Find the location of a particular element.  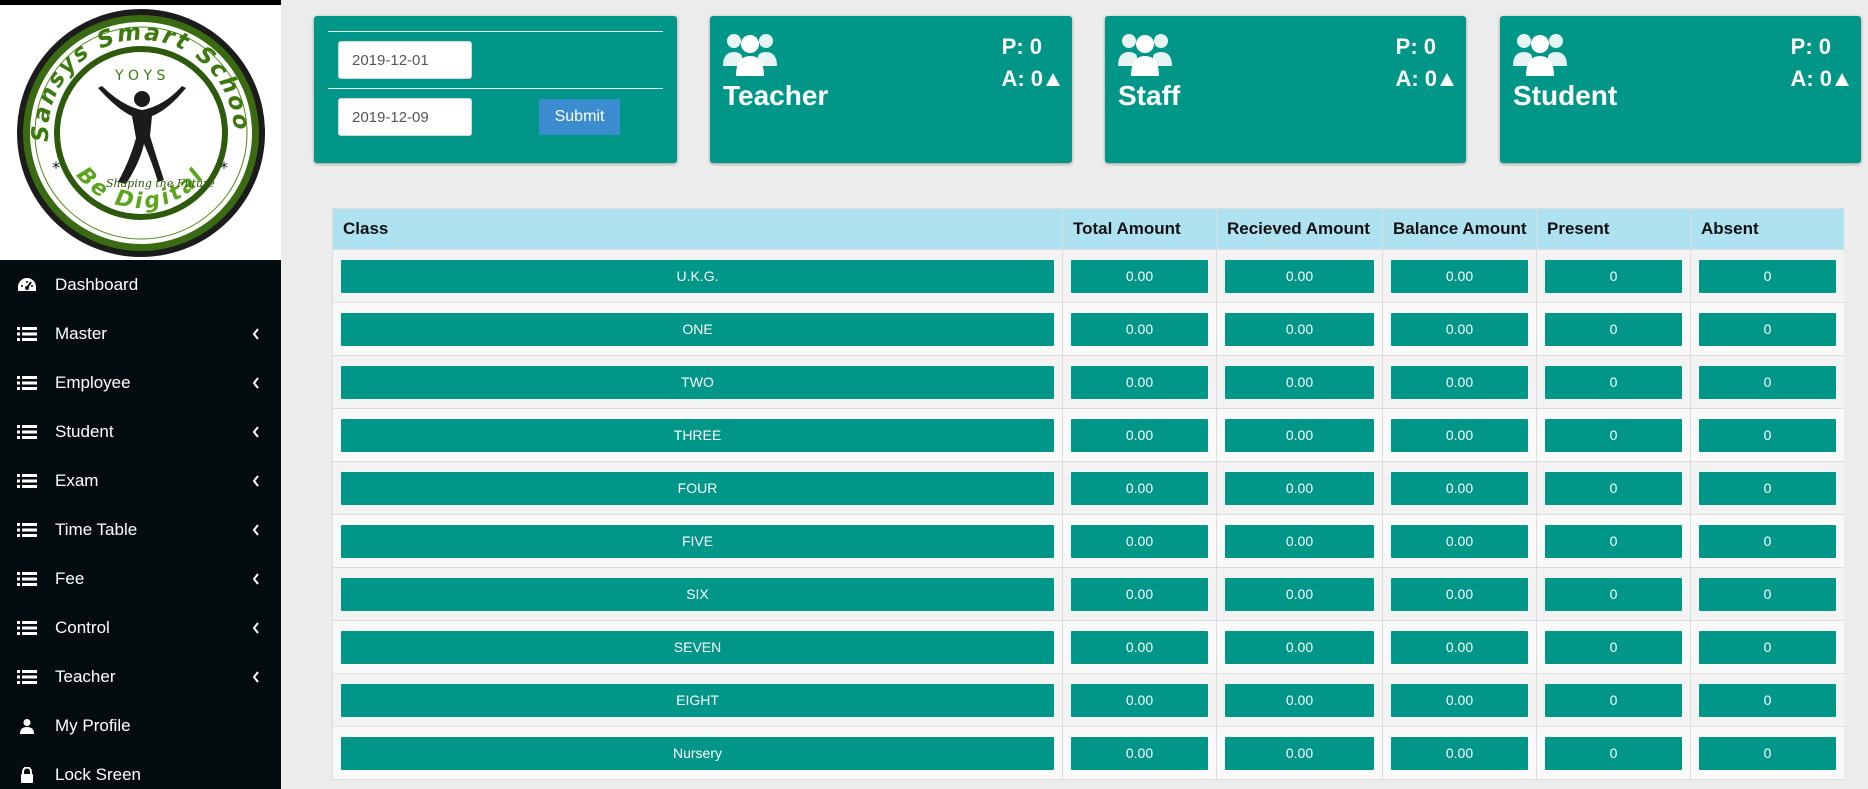

sidebar-item-master: Master is located at coordinates (140, 333).